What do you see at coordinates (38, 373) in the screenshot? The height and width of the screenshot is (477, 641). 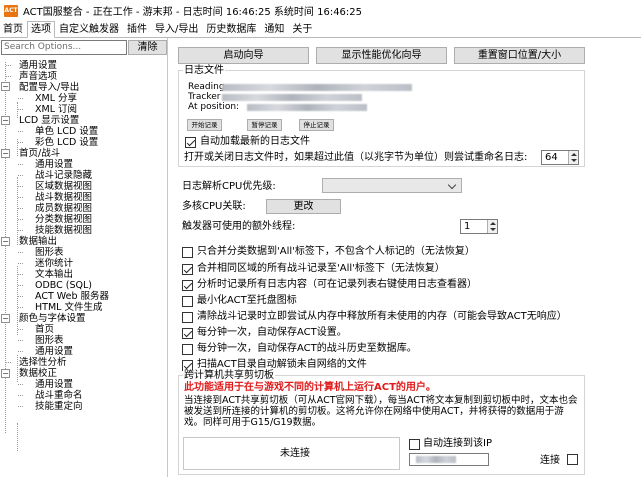 I see `tree-data-correction: 数据校正` at bounding box center [38, 373].